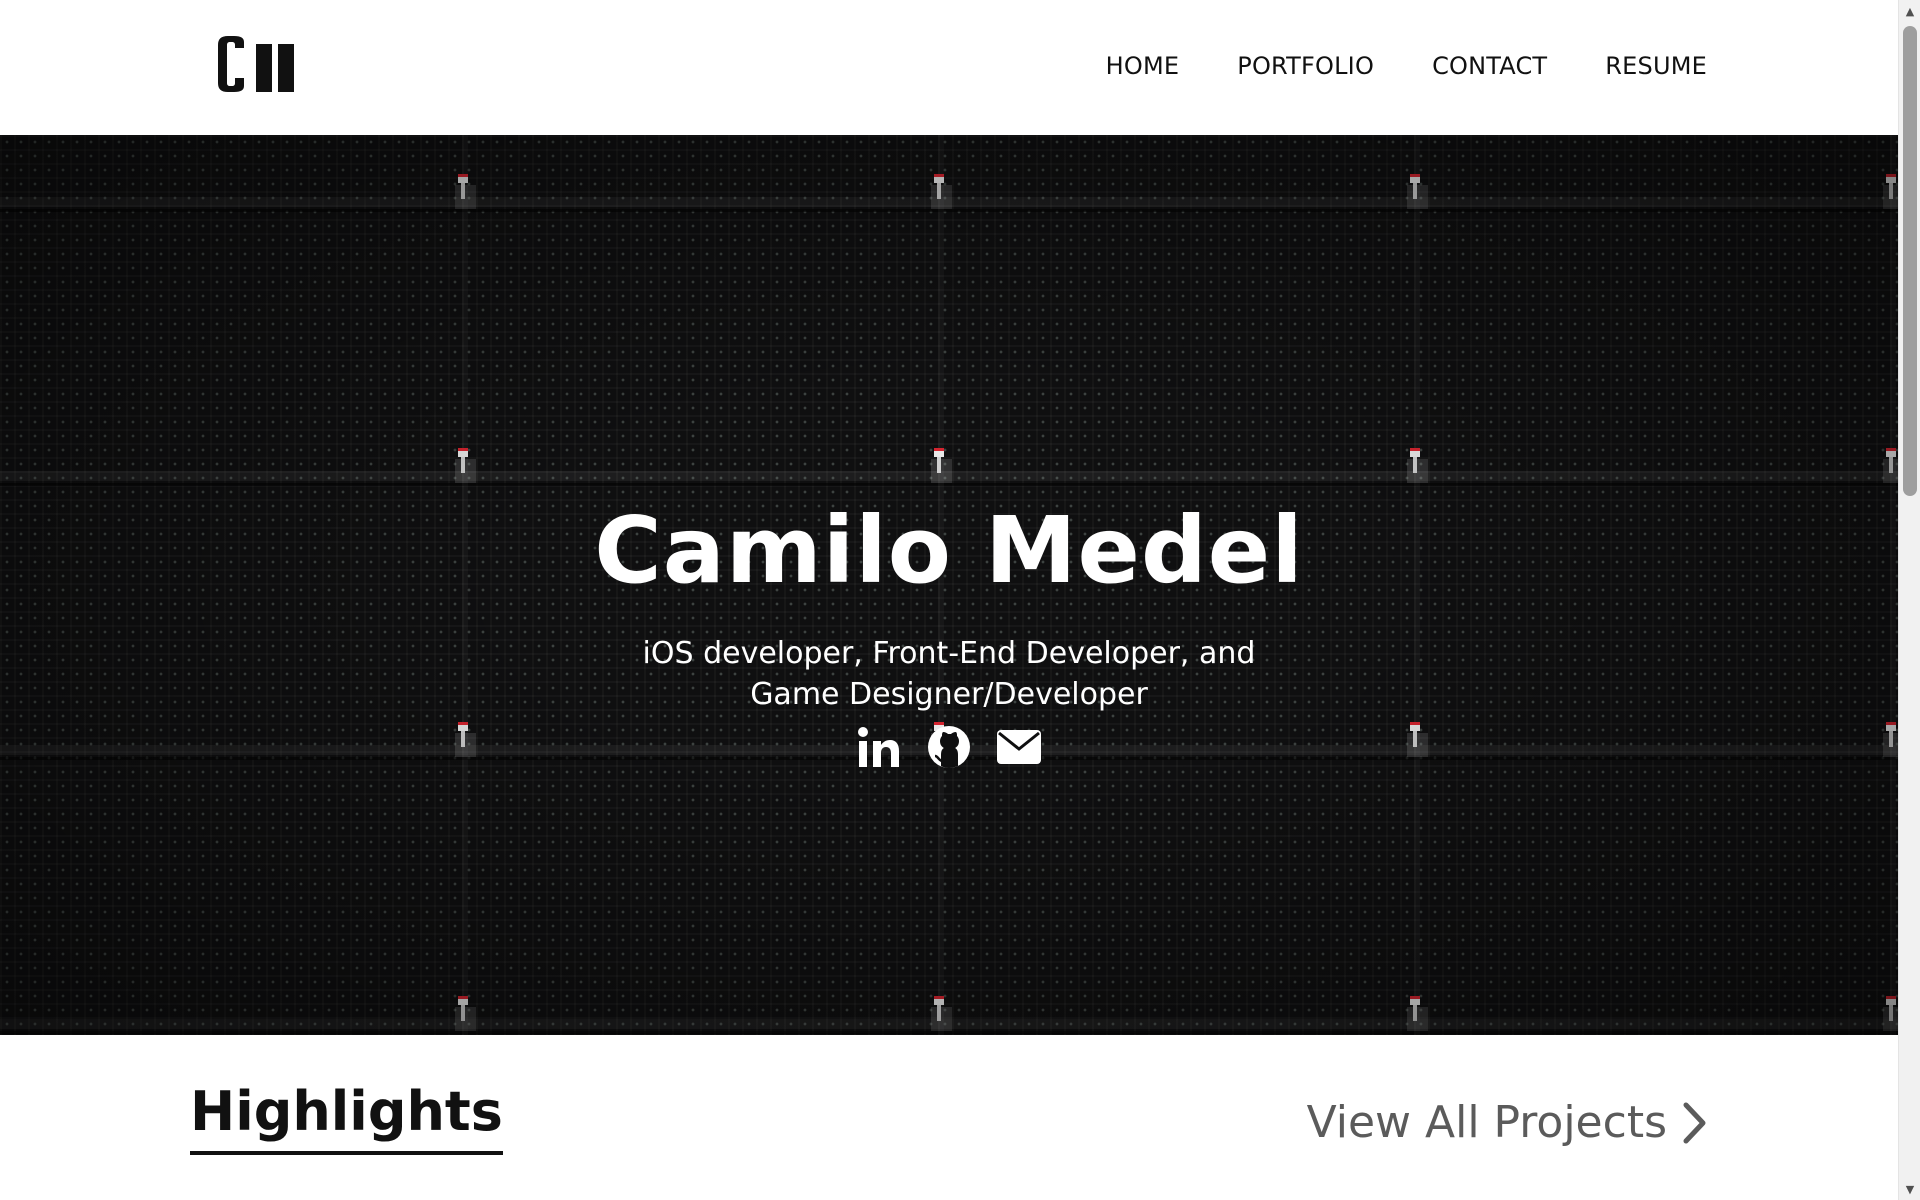  What do you see at coordinates (949, 67) in the screenshot?
I see `site-header: HOME PORTFOLIO CONTACT RESUME` at bounding box center [949, 67].